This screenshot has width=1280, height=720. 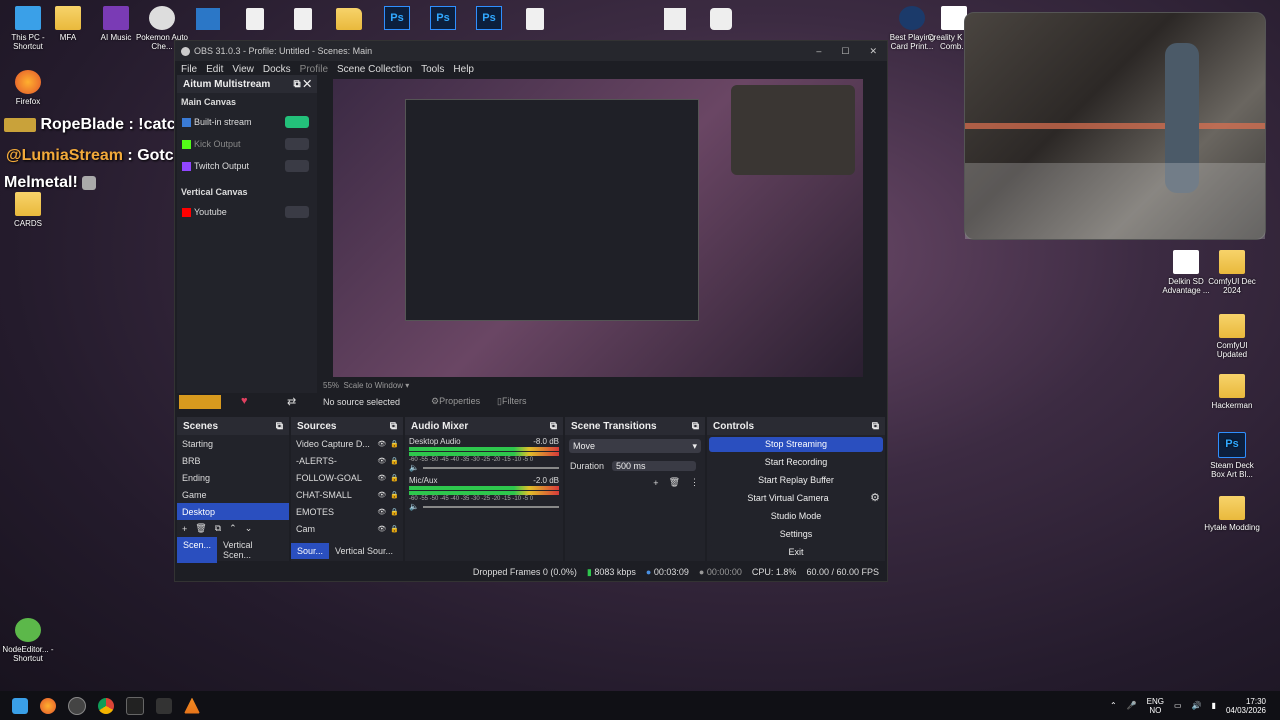 What do you see at coordinates (77, 705) in the screenshot?
I see `obs-icon` at bounding box center [77, 705].